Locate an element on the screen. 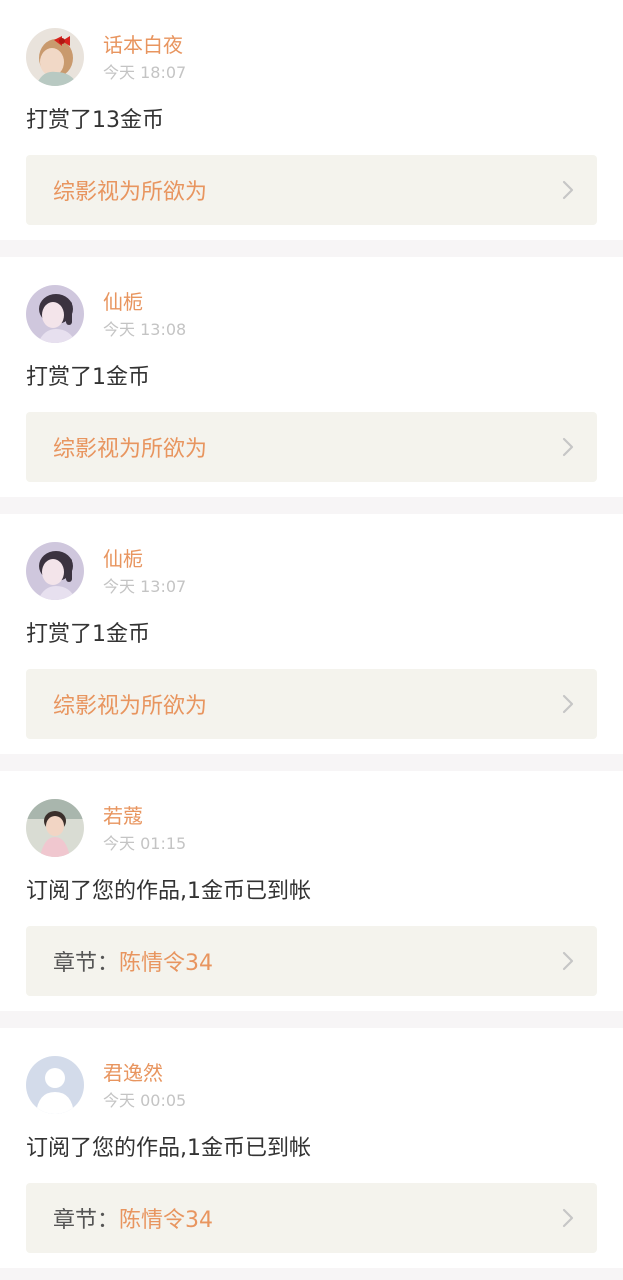 Image resolution: width=623 pixels, height=1280 pixels. timestamp: 今天 13:08 is located at coordinates (145, 329).